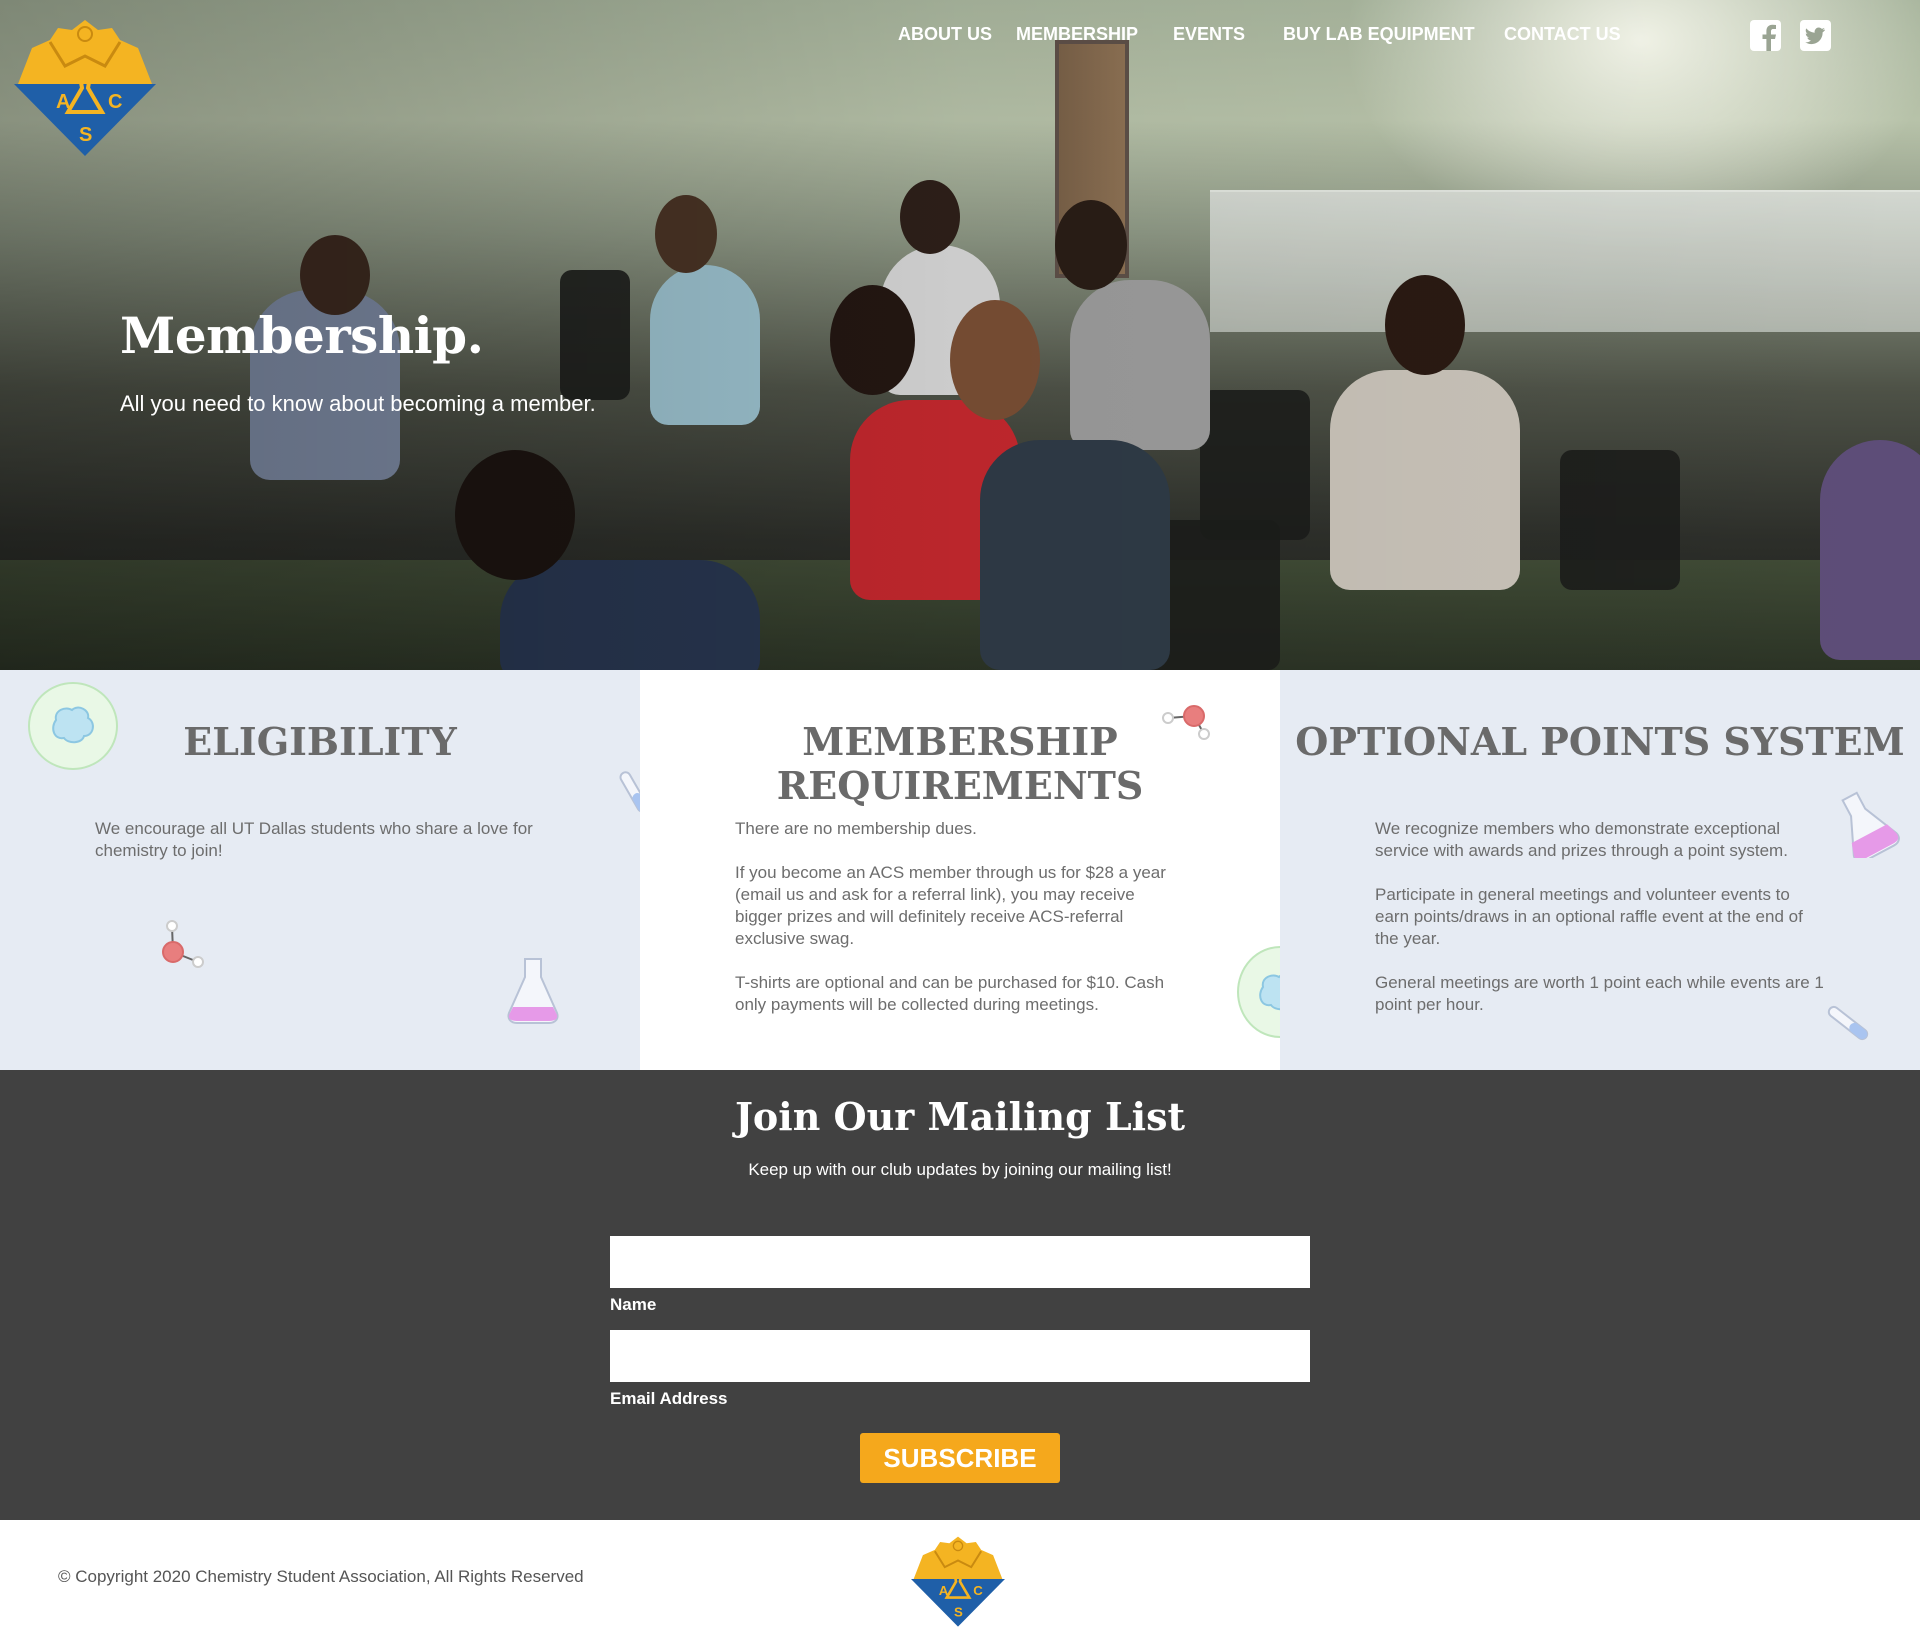 The image size is (1920, 1640). What do you see at coordinates (960, 1262) in the screenshot?
I see `name-input` at bounding box center [960, 1262].